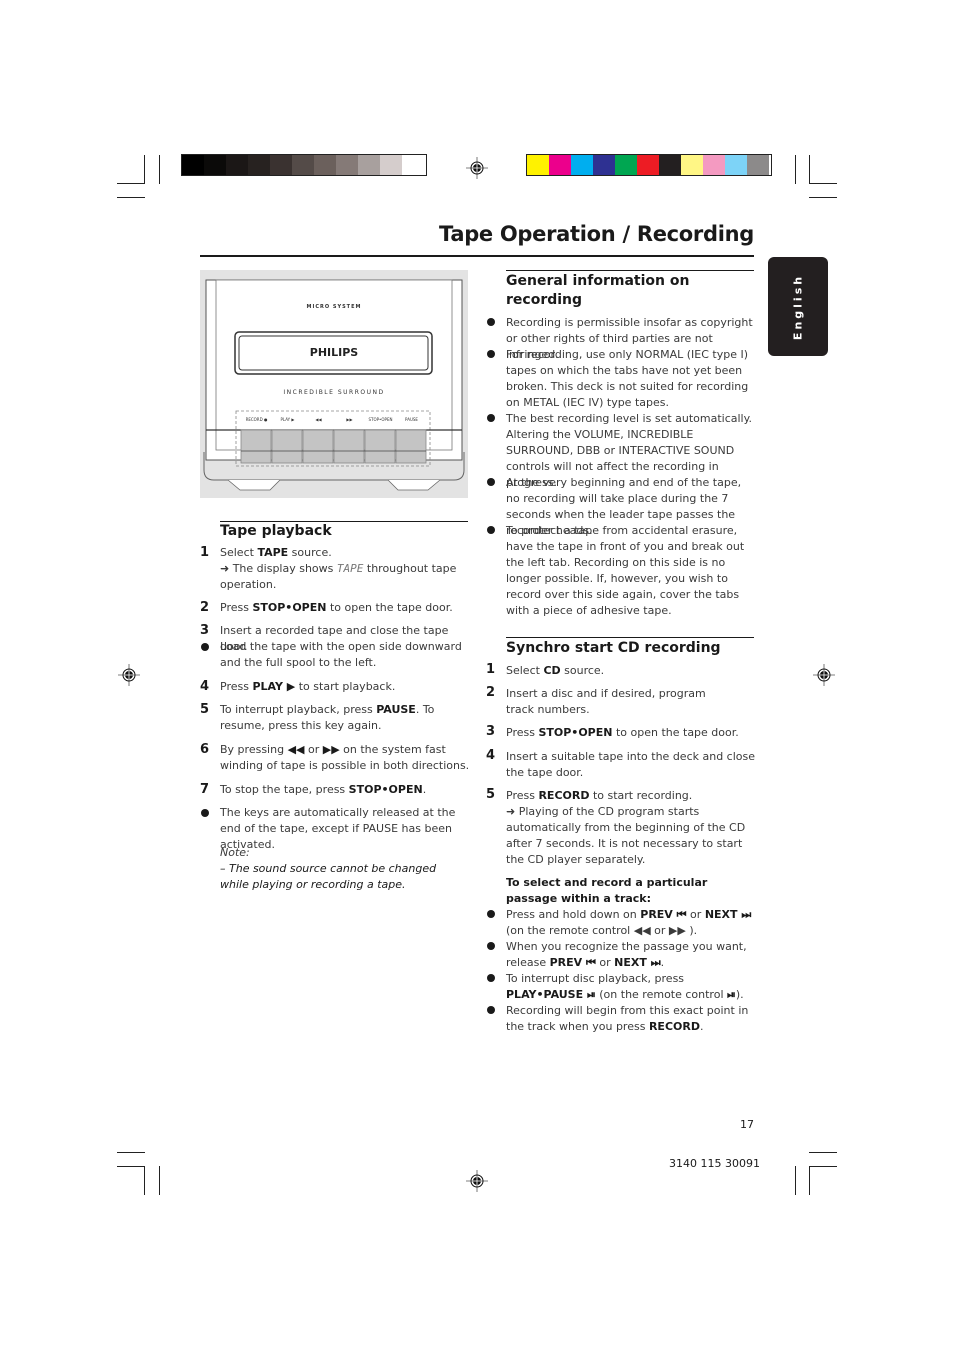 This screenshot has height=1351, width=954. Describe the element at coordinates (349, 419) in the screenshot. I see `deck-button-label: ▶▶` at that location.